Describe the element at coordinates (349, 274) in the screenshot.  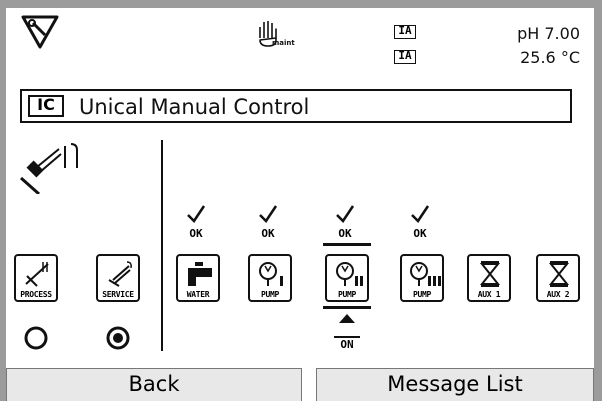
I see `pump-2-icon` at that location.